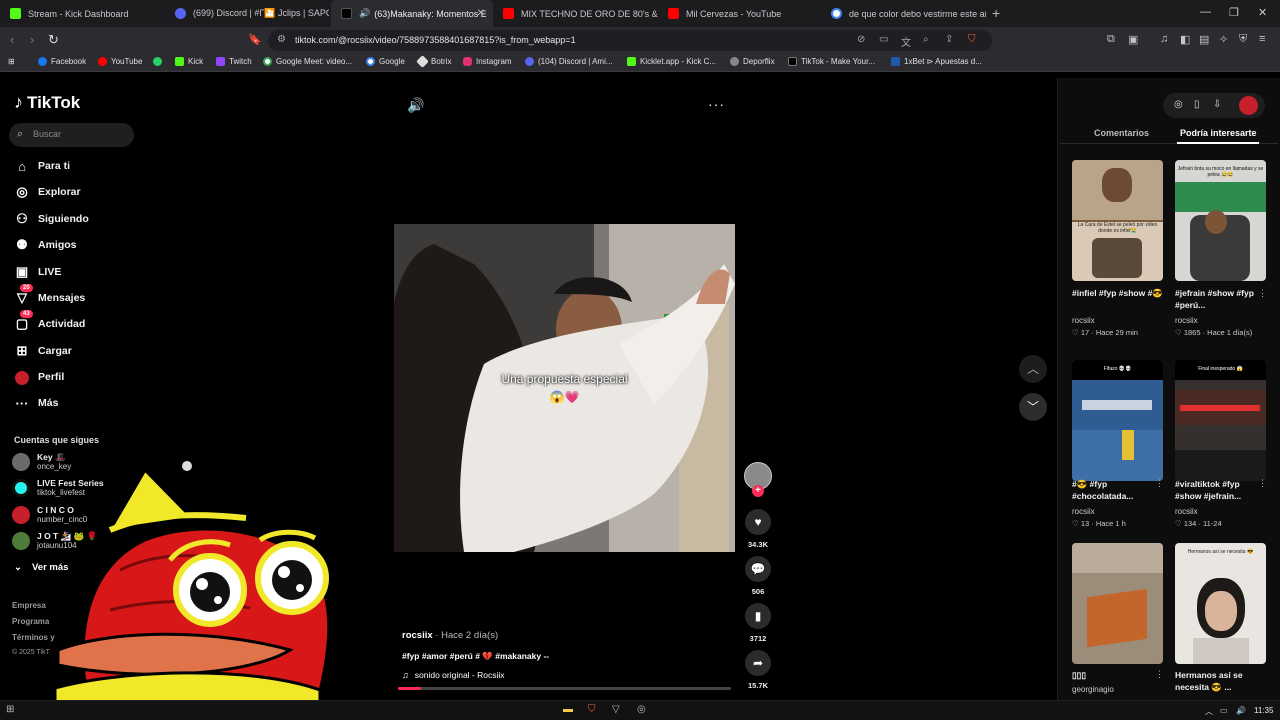  Describe the element at coordinates (1121, 133) in the screenshot. I see `tab-comentarios: Comentarios` at that location.